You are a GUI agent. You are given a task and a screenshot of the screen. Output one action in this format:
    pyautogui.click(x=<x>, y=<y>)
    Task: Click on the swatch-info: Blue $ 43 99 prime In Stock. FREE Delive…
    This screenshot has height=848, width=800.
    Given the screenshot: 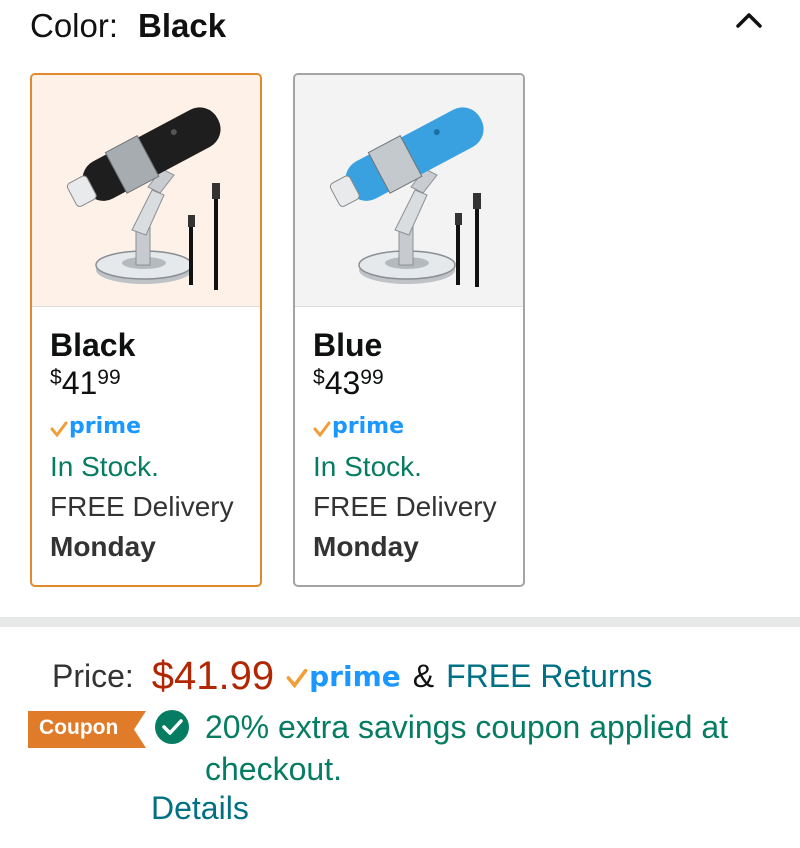 What is the action you would take?
    pyautogui.click(x=409, y=435)
    